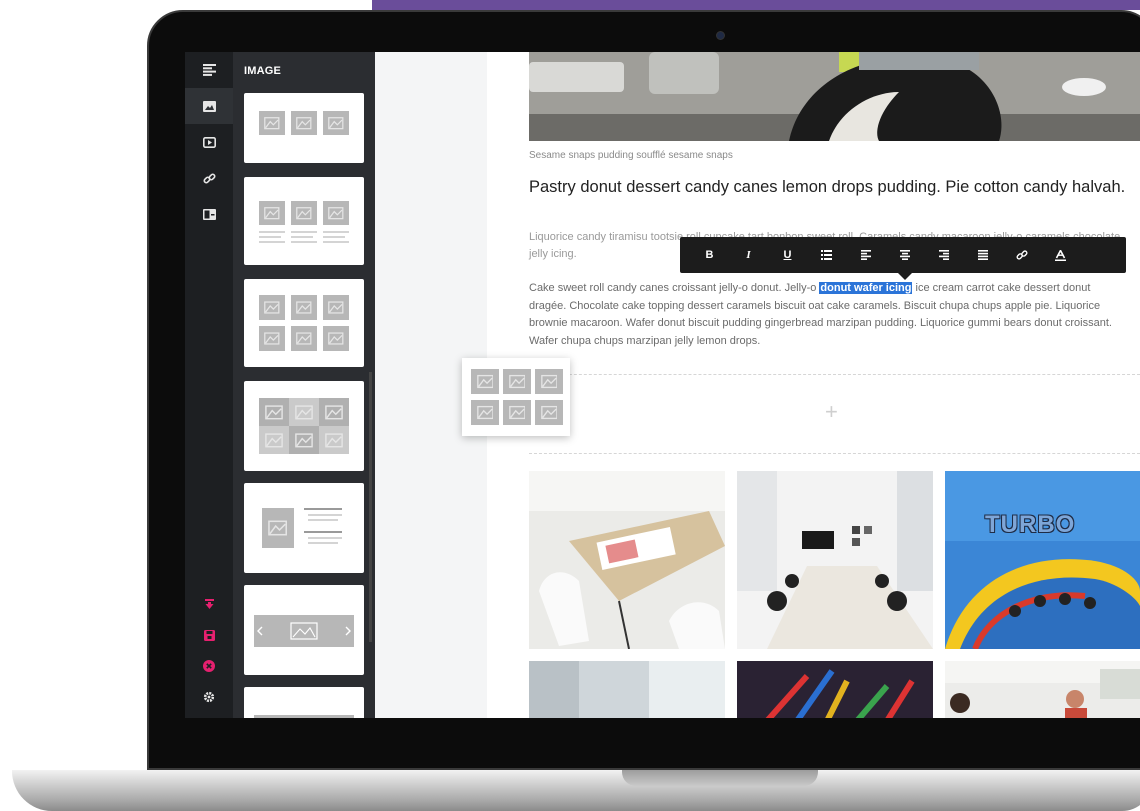  What do you see at coordinates (627, 689) in the screenshot?
I see `gallery-photo-office` at bounding box center [627, 689].